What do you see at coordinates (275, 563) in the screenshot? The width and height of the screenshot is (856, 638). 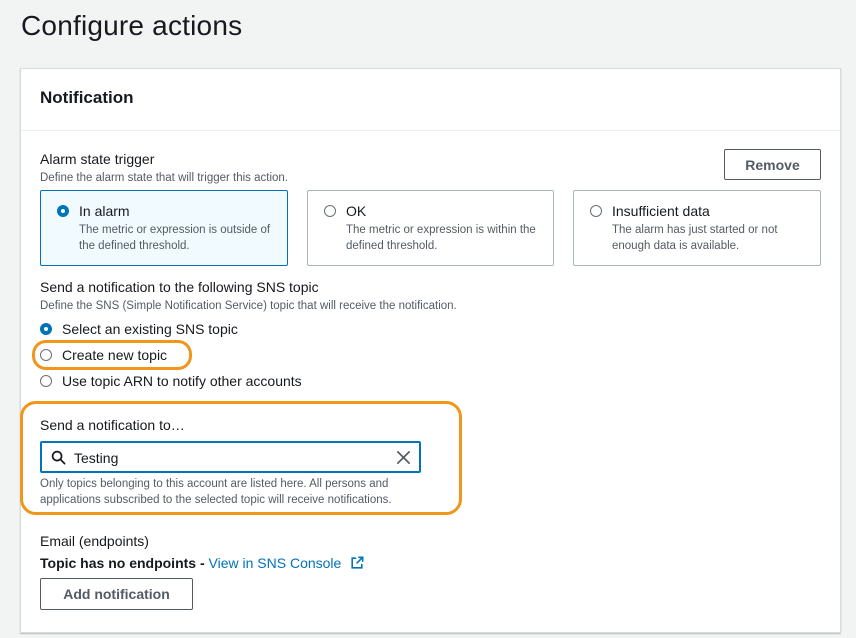 I see `view-sns-console-link: View in SNS Console` at bounding box center [275, 563].